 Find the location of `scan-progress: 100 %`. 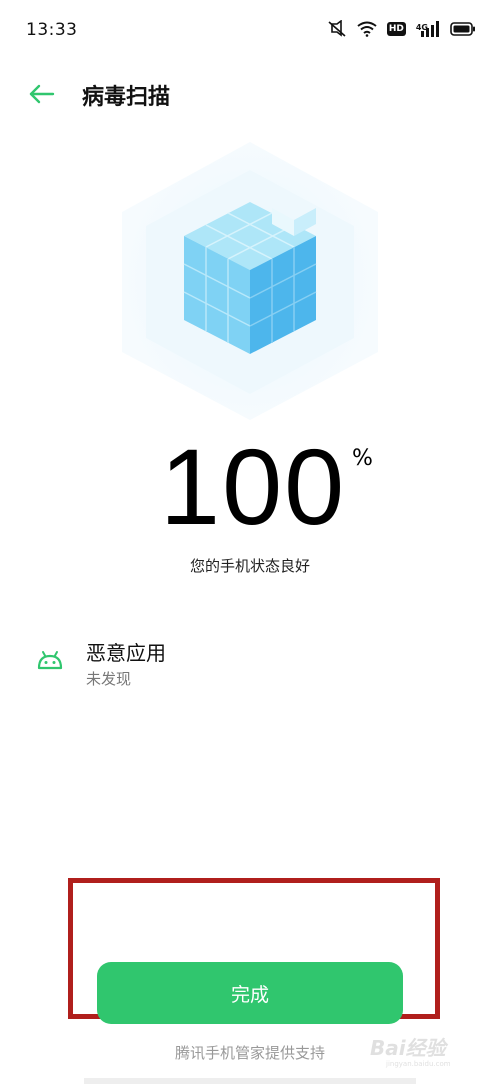

scan-progress: 100 % is located at coordinates (250, 487).